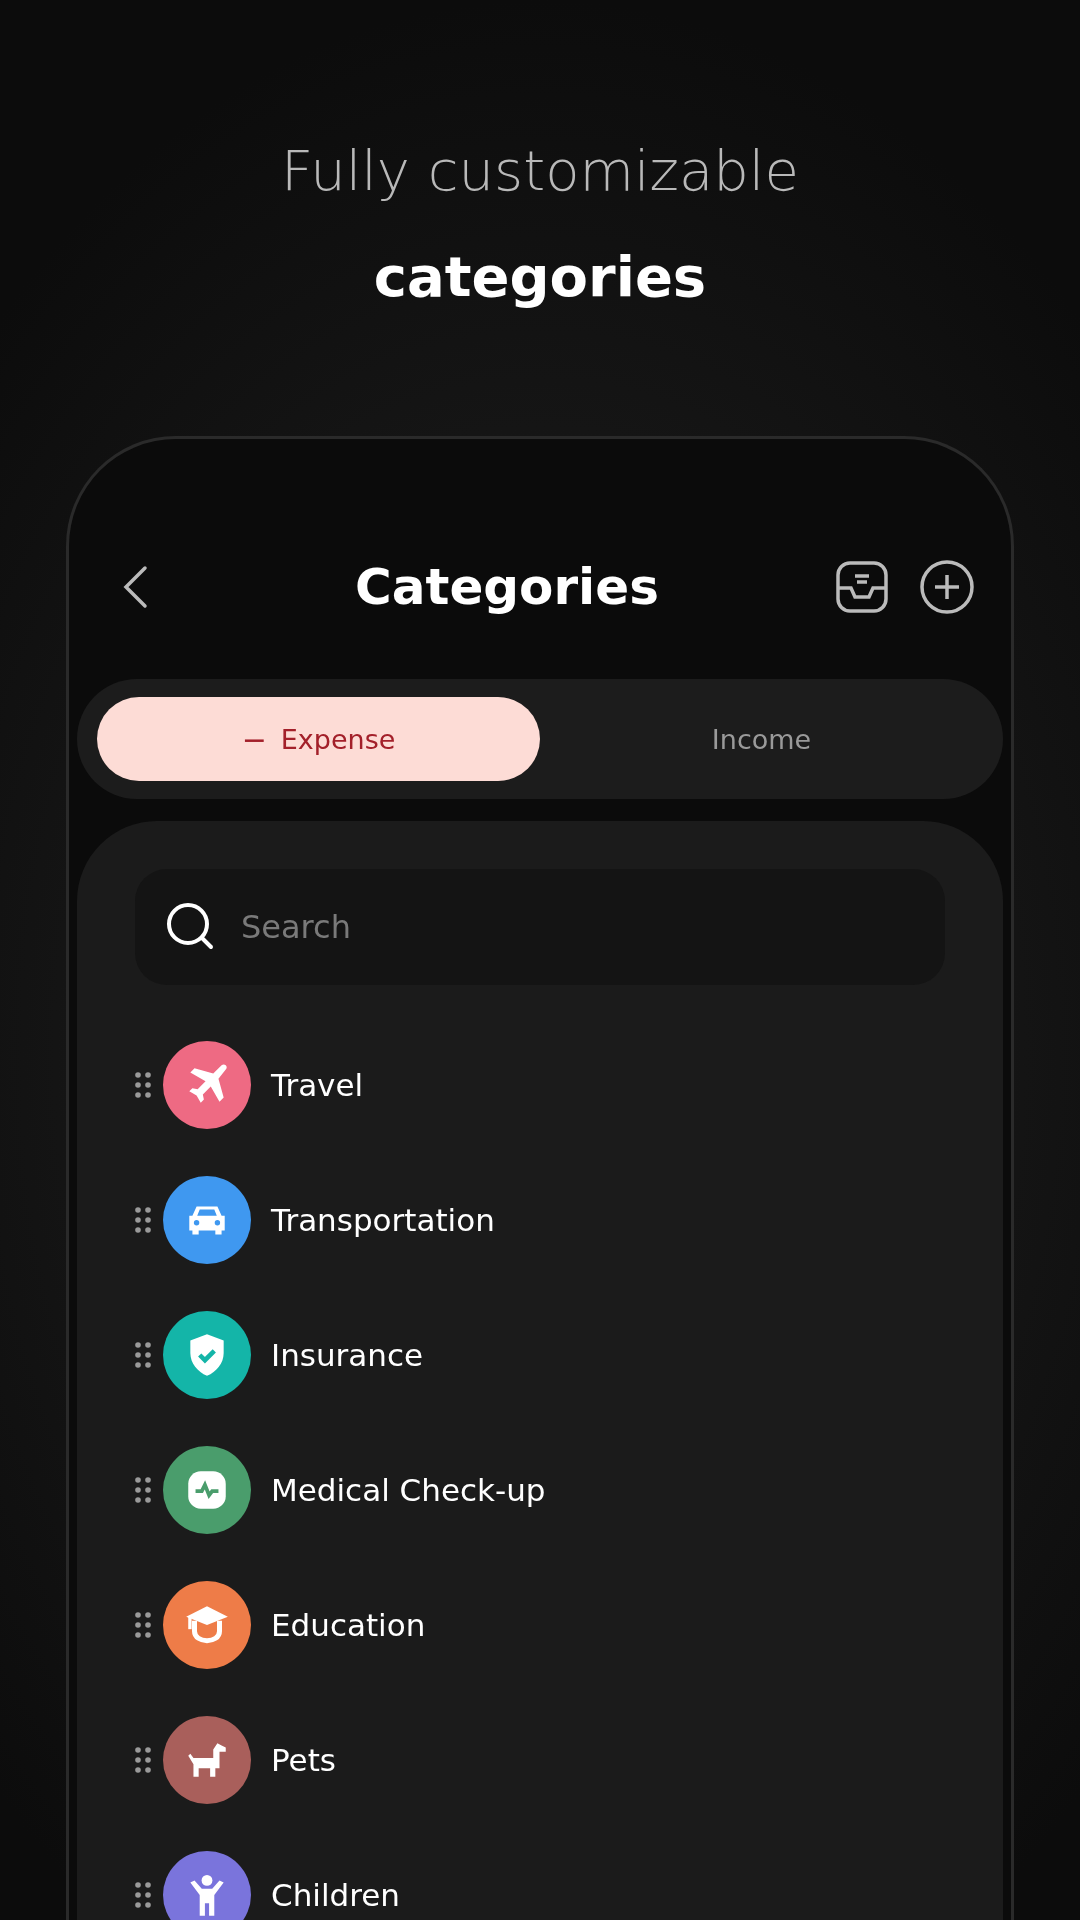 The height and width of the screenshot is (1920, 1080). What do you see at coordinates (135, 587) in the screenshot?
I see `back-icon` at bounding box center [135, 587].